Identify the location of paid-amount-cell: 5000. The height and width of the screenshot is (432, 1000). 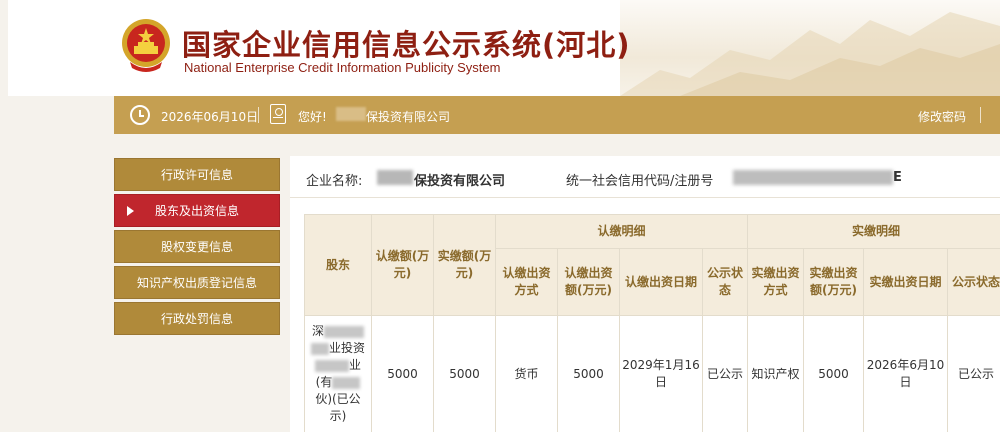
(464, 373).